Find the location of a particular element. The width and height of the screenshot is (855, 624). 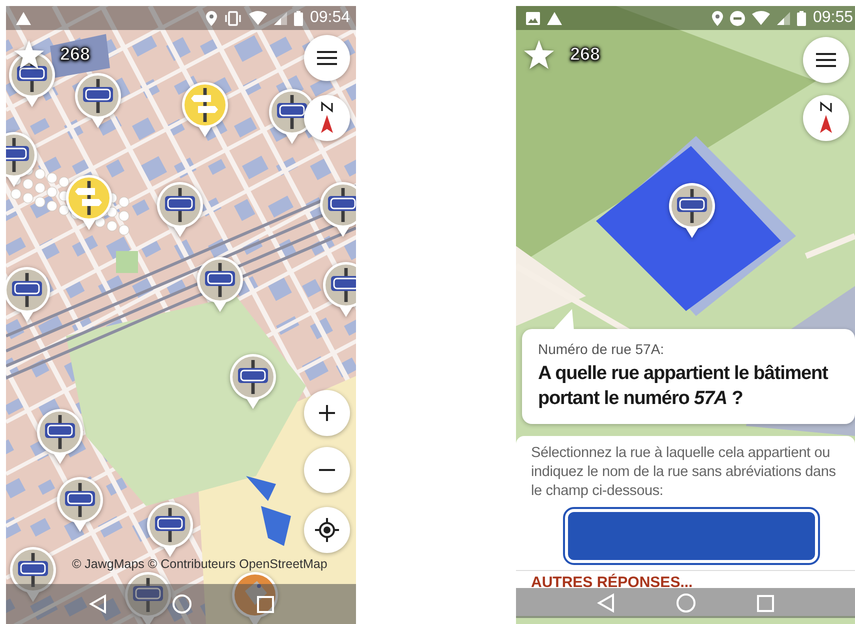

status-time: 09:54 is located at coordinates (330, 18).